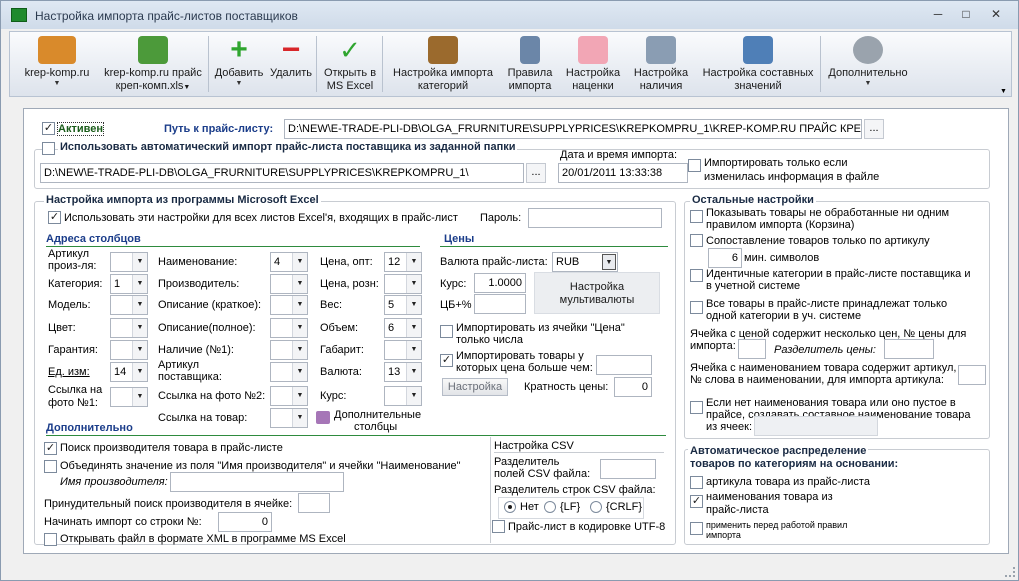 This screenshot has height=581, width=1019. What do you see at coordinates (530, 73) in the screenshot?
I see `import-rules-label-1: Правила` at bounding box center [530, 73].